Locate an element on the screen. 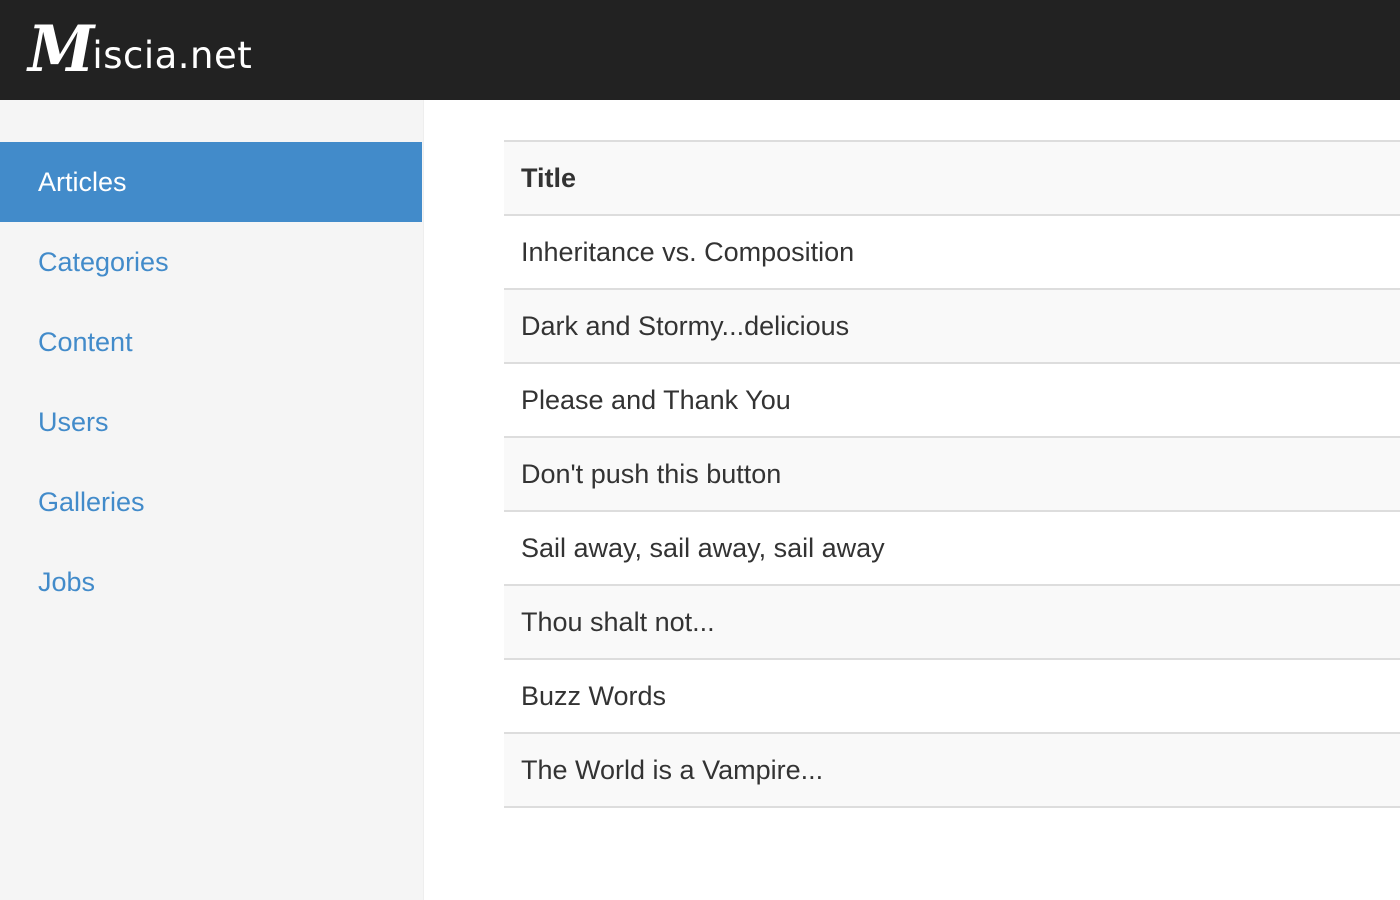 The image size is (1400, 900). article-title: Dark and Stormy...delicious is located at coordinates (952, 326).